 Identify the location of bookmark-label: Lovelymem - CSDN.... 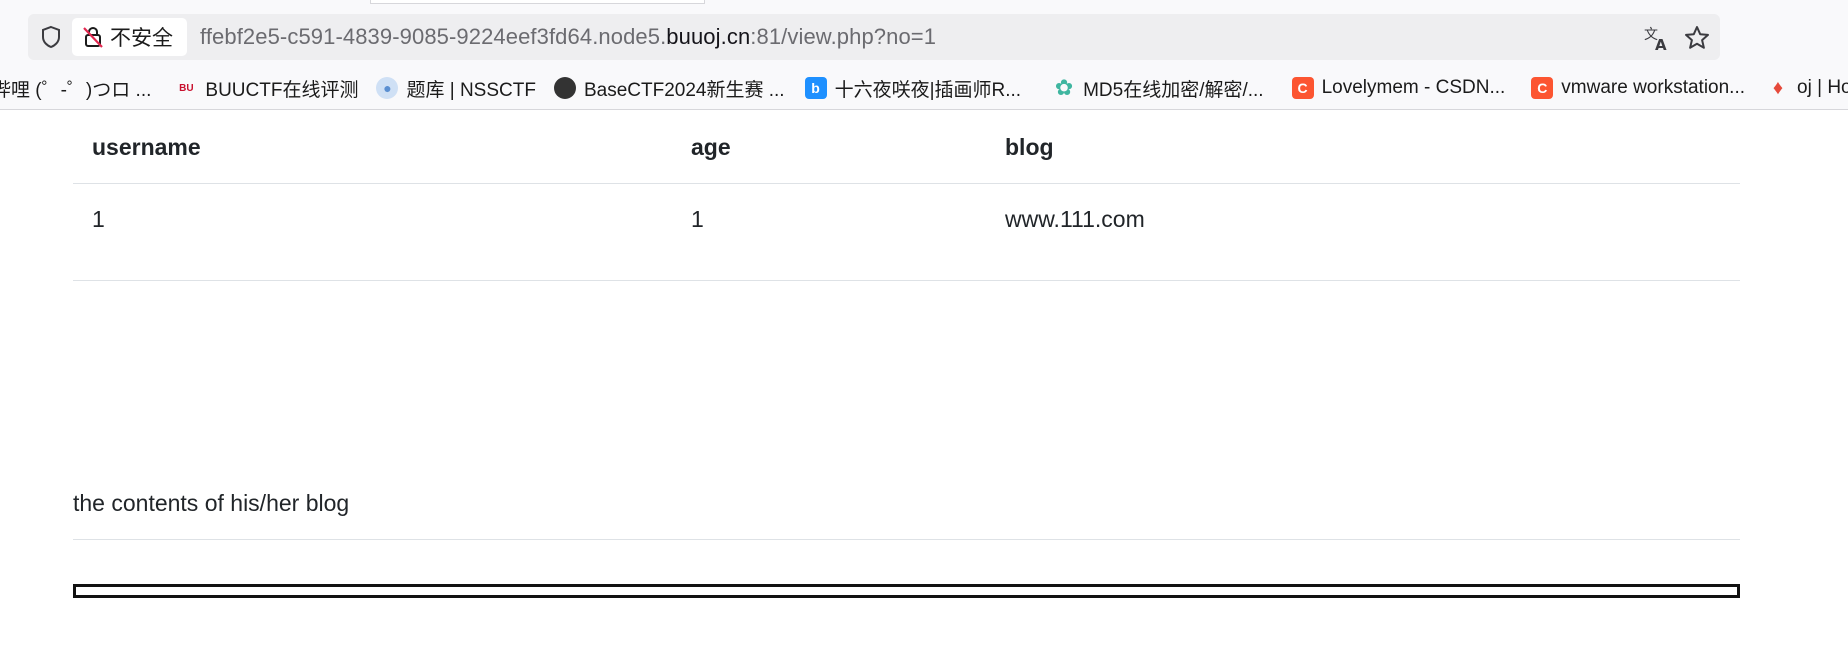
(1413, 87).